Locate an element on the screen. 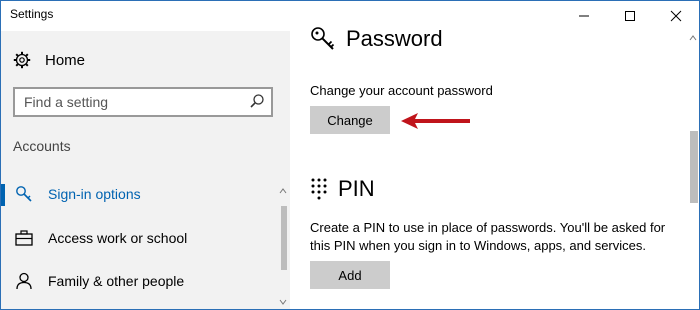 Image resolution: width=700 pixels, height=310 pixels. sidebar-item-label: Family & other people is located at coordinates (116, 281).